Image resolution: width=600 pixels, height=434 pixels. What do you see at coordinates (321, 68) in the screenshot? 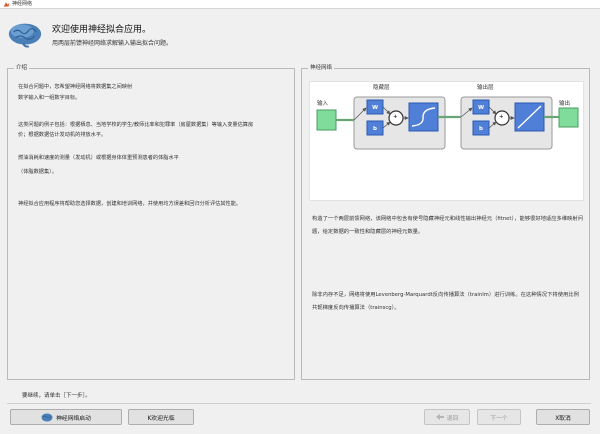
I see `network-panel-title: 神经网络` at bounding box center [321, 68].